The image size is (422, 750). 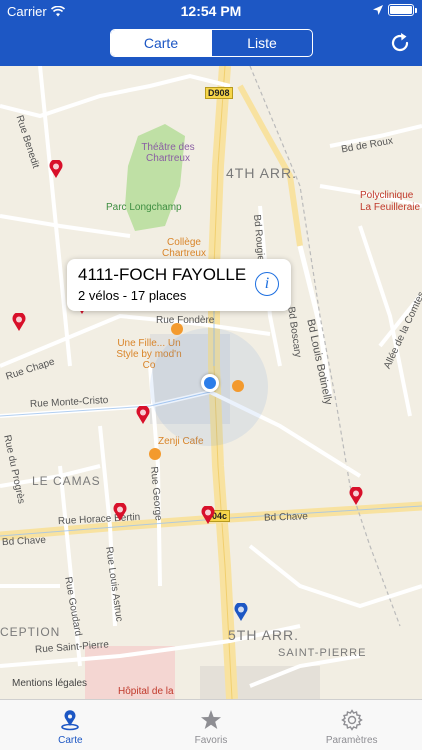 What do you see at coordinates (161, 43) in the screenshot?
I see `segment-carte: Carte` at bounding box center [161, 43].